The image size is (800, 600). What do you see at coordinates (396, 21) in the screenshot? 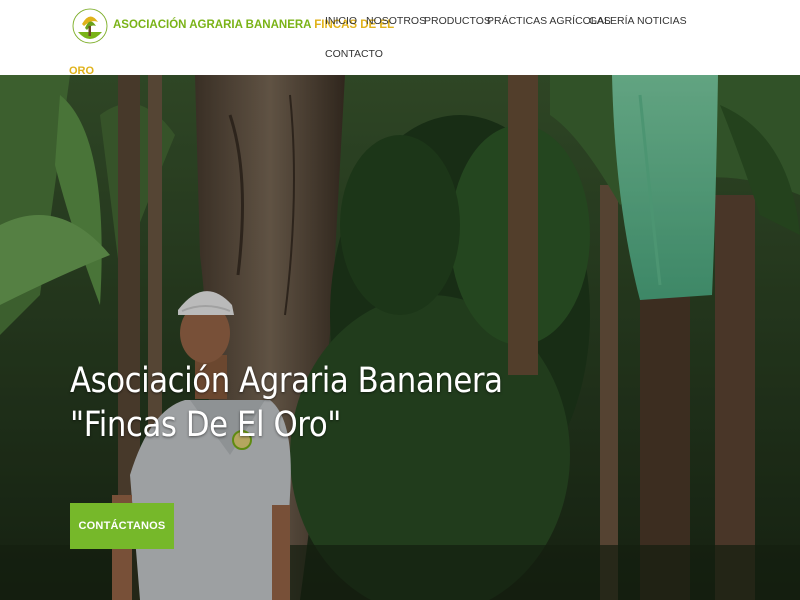
I see `nav-item-nosotros: NOSOTROS` at bounding box center [396, 21].